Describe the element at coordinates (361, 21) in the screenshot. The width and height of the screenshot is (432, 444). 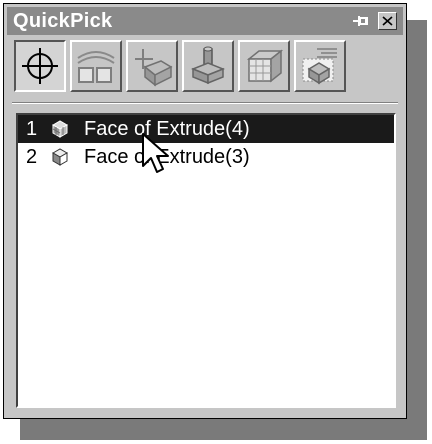
I see `pin-icon` at that location.